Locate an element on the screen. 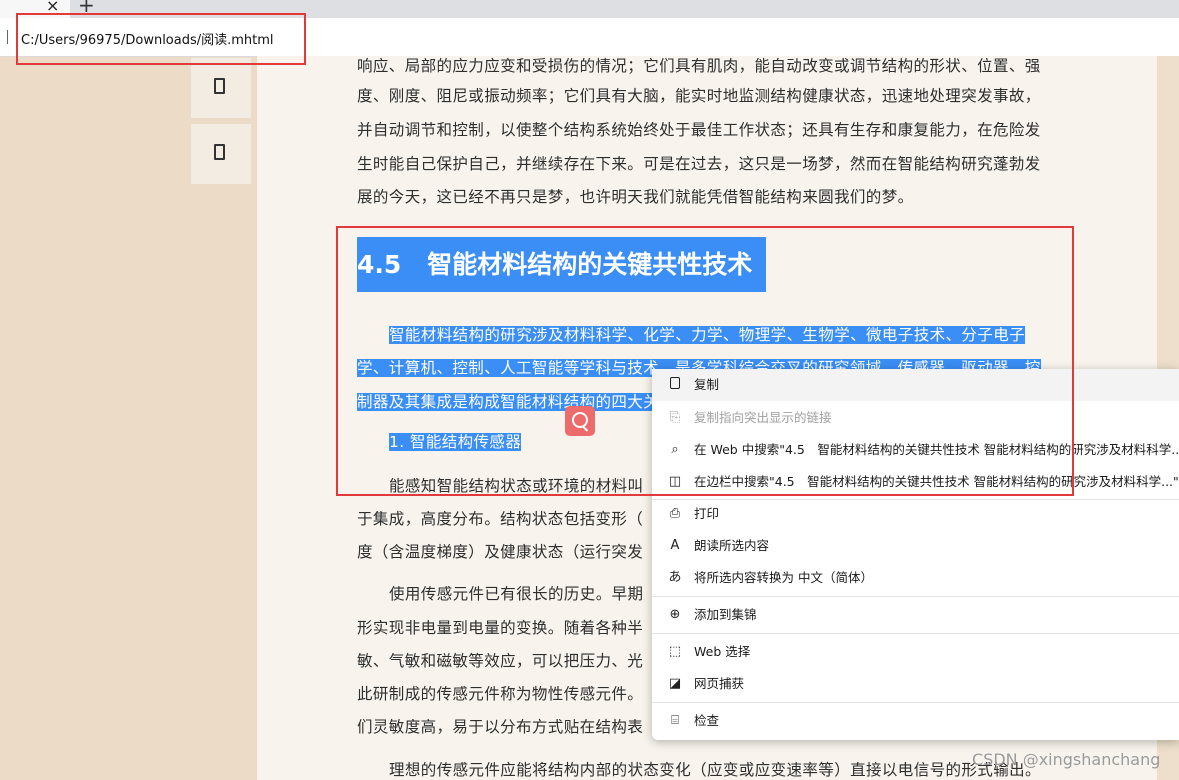  menu-item-inspect: ⌸ 检查 is located at coordinates (915, 721).